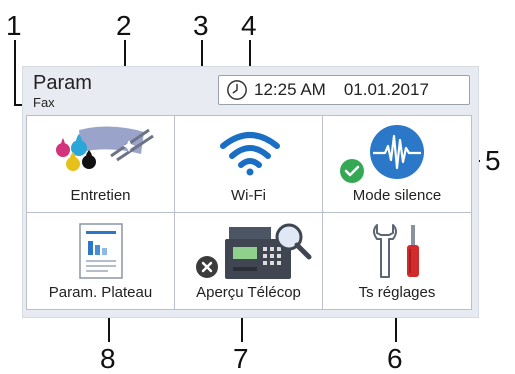  What do you see at coordinates (397, 195) in the screenshot?
I see `tile-label-silent-mode: Mode silence` at bounding box center [397, 195].